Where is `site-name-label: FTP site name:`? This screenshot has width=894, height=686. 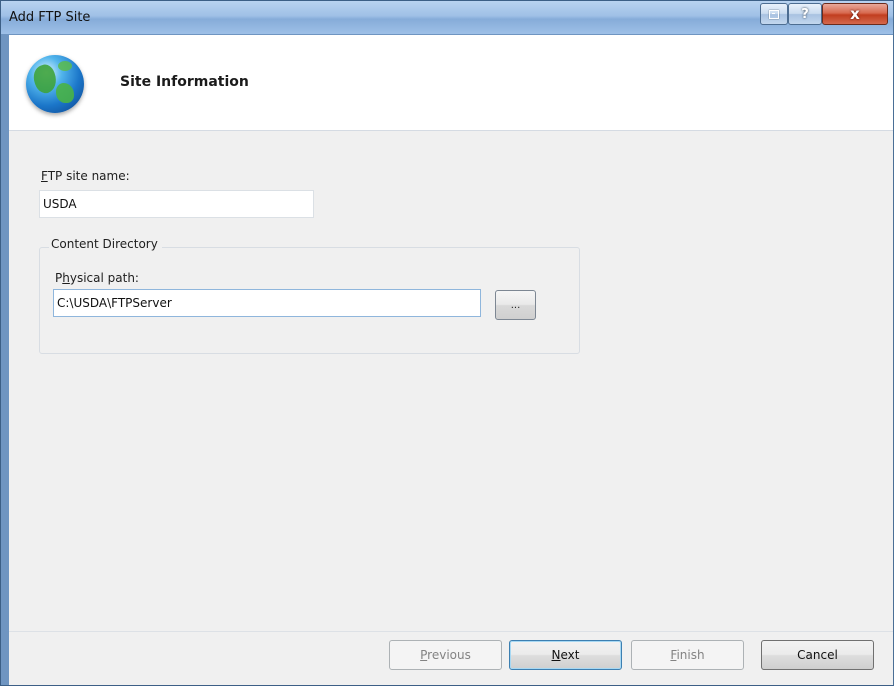
site-name-label: FTP site name: is located at coordinates (85, 176).